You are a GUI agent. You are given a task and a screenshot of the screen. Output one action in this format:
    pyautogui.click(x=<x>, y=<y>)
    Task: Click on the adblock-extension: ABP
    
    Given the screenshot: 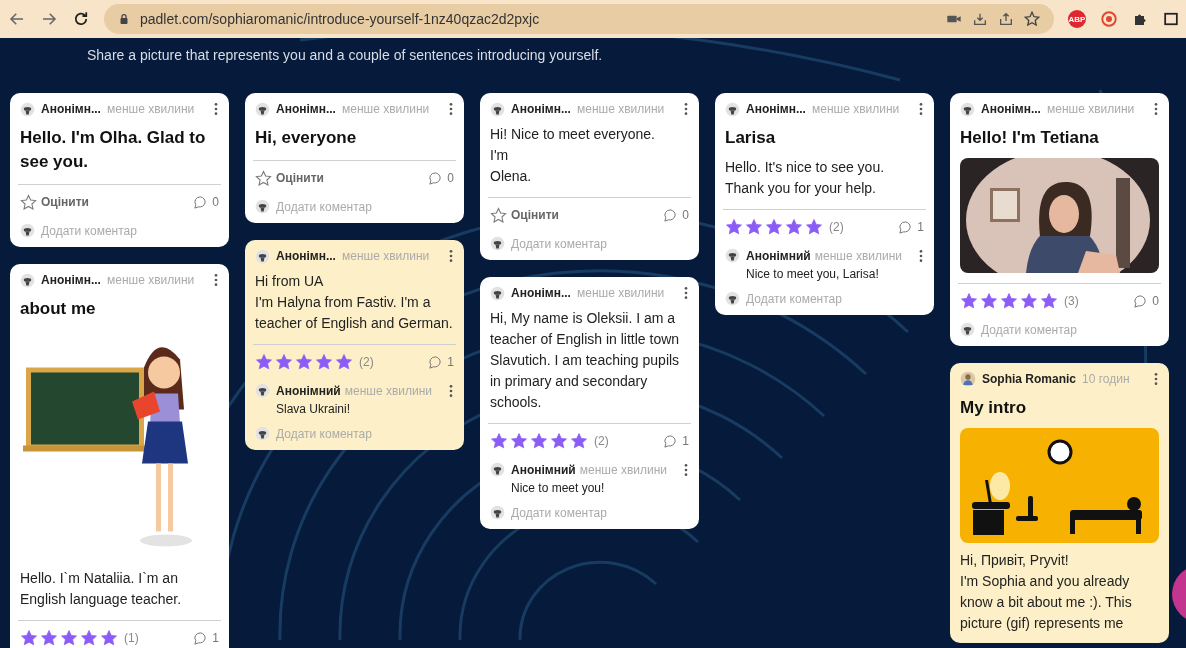 What is the action you would take?
    pyautogui.click(x=1077, y=19)
    